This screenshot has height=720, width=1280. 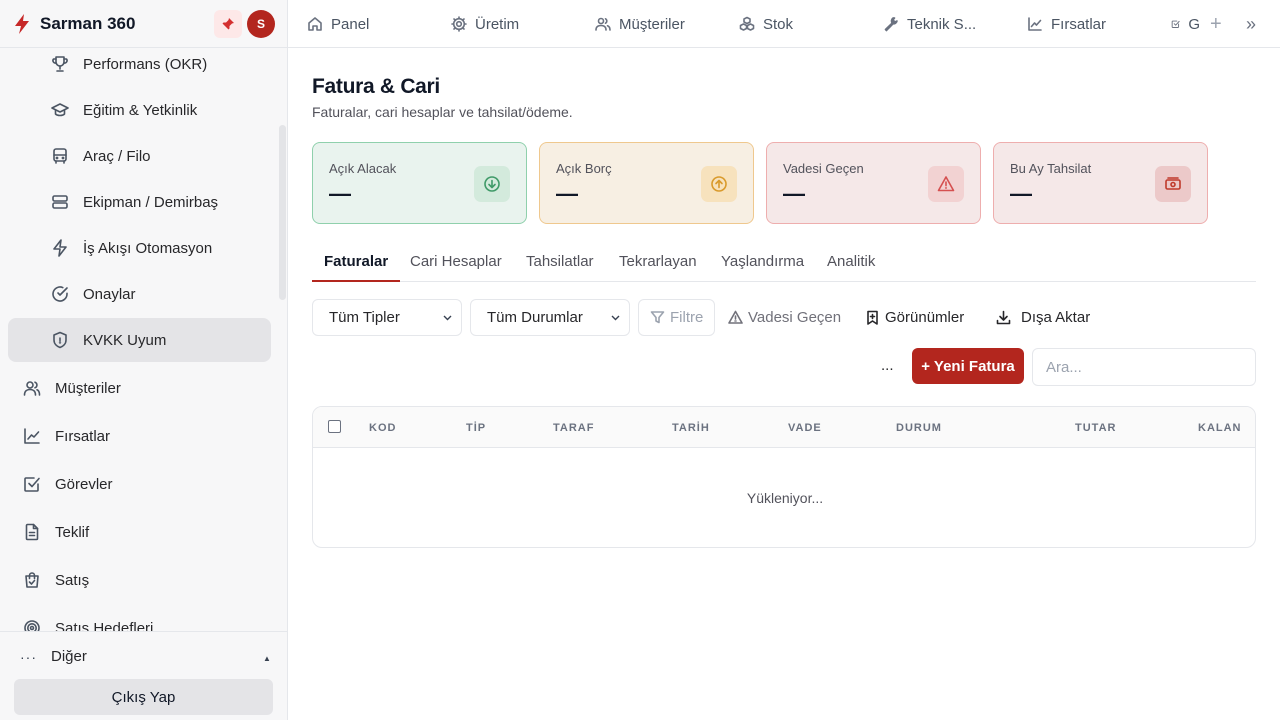 What do you see at coordinates (148, 388) in the screenshot?
I see `sidebar-item-musteriler: Müşteriler` at bounding box center [148, 388].